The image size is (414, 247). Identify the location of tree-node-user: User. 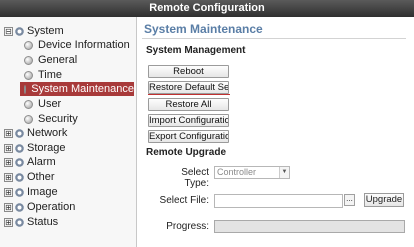
(42, 104).